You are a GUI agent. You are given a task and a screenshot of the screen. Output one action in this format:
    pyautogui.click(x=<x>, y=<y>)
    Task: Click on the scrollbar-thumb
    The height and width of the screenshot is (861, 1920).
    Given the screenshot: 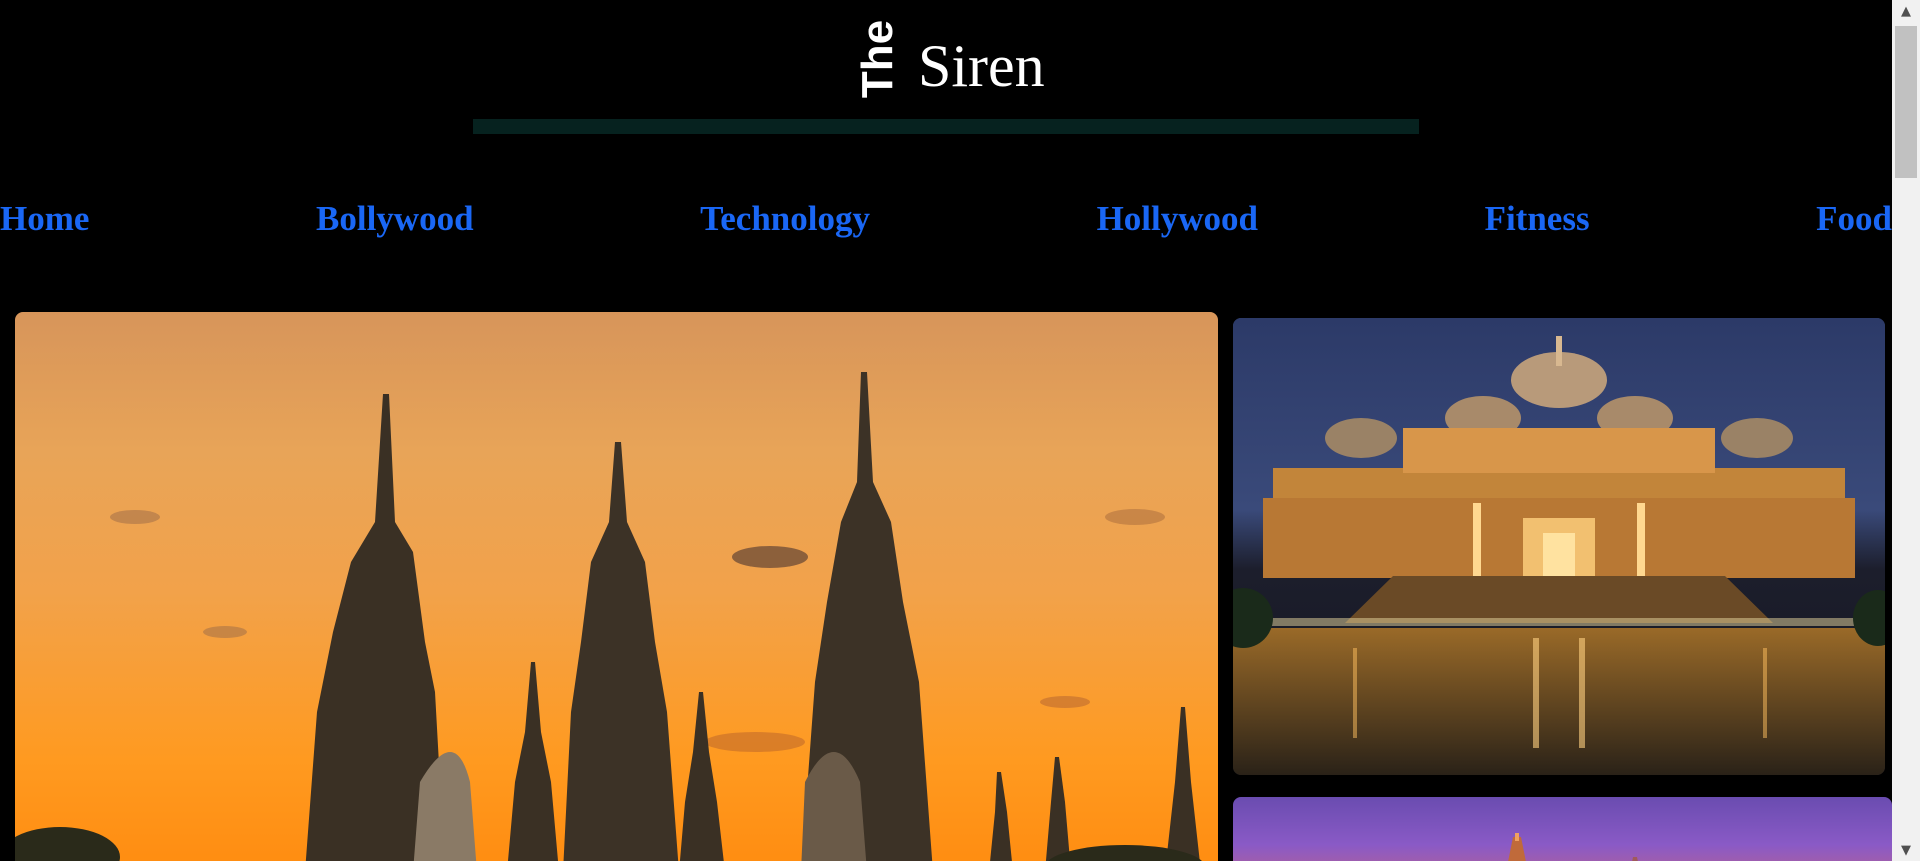 What is the action you would take?
    pyautogui.click(x=1906, y=102)
    